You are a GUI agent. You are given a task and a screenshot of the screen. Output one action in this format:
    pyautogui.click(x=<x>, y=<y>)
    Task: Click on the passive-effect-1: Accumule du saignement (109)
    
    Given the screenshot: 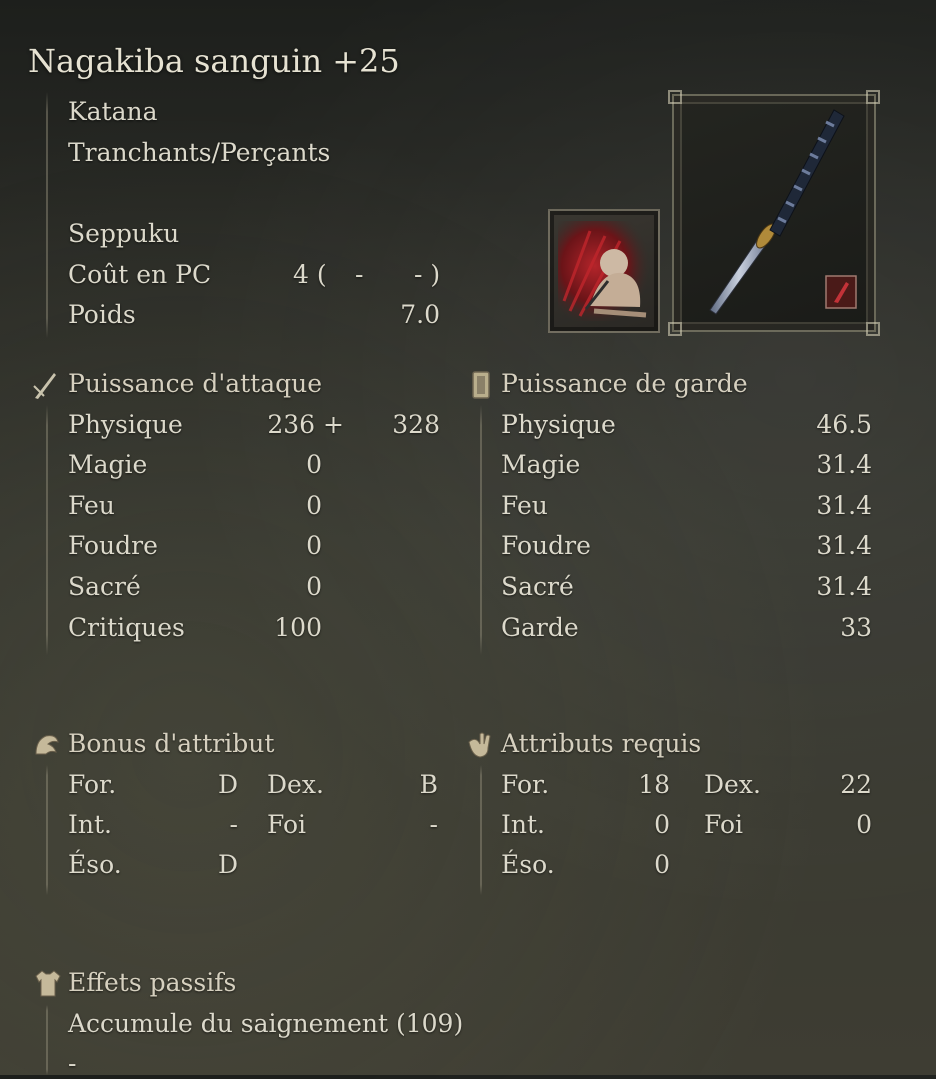 What is the action you would take?
    pyautogui.click(x=266, y=1023)
    